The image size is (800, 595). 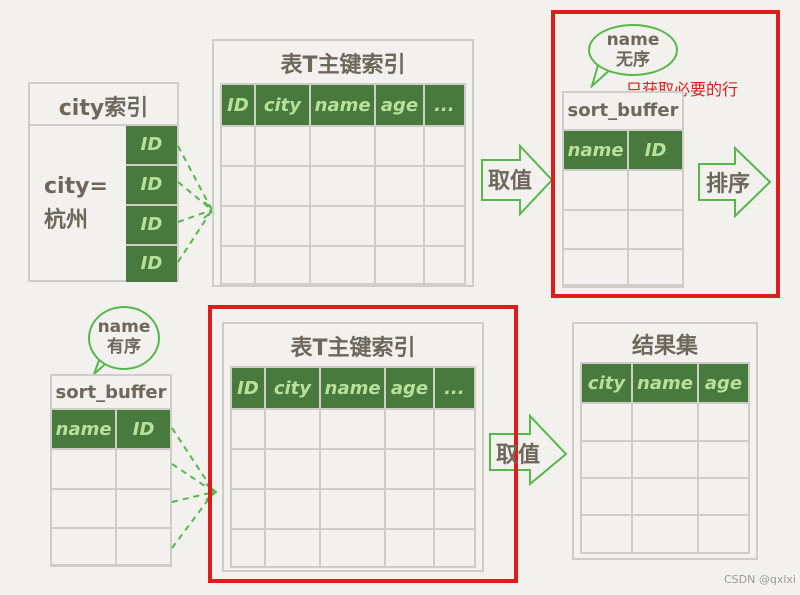 I want to click on fetch-arrow-top-label: 取值, so click(x=510, y=181).